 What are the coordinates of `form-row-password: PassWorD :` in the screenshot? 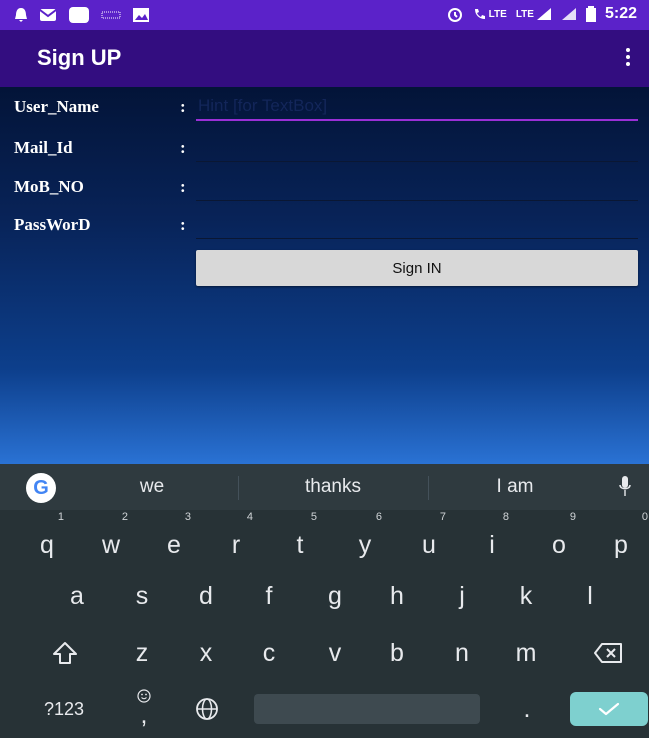 It's located at (324, 226).